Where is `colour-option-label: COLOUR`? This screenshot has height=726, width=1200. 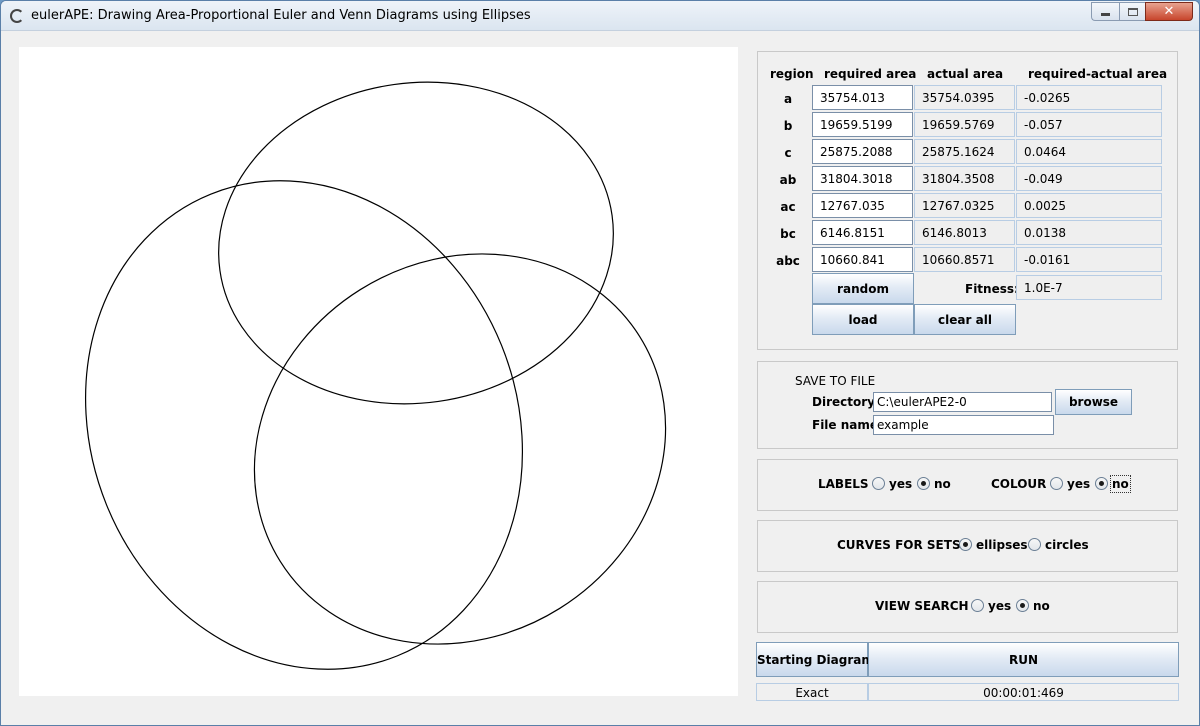
colour-option-label: COLOUR is located at coordinates (1019, 484).